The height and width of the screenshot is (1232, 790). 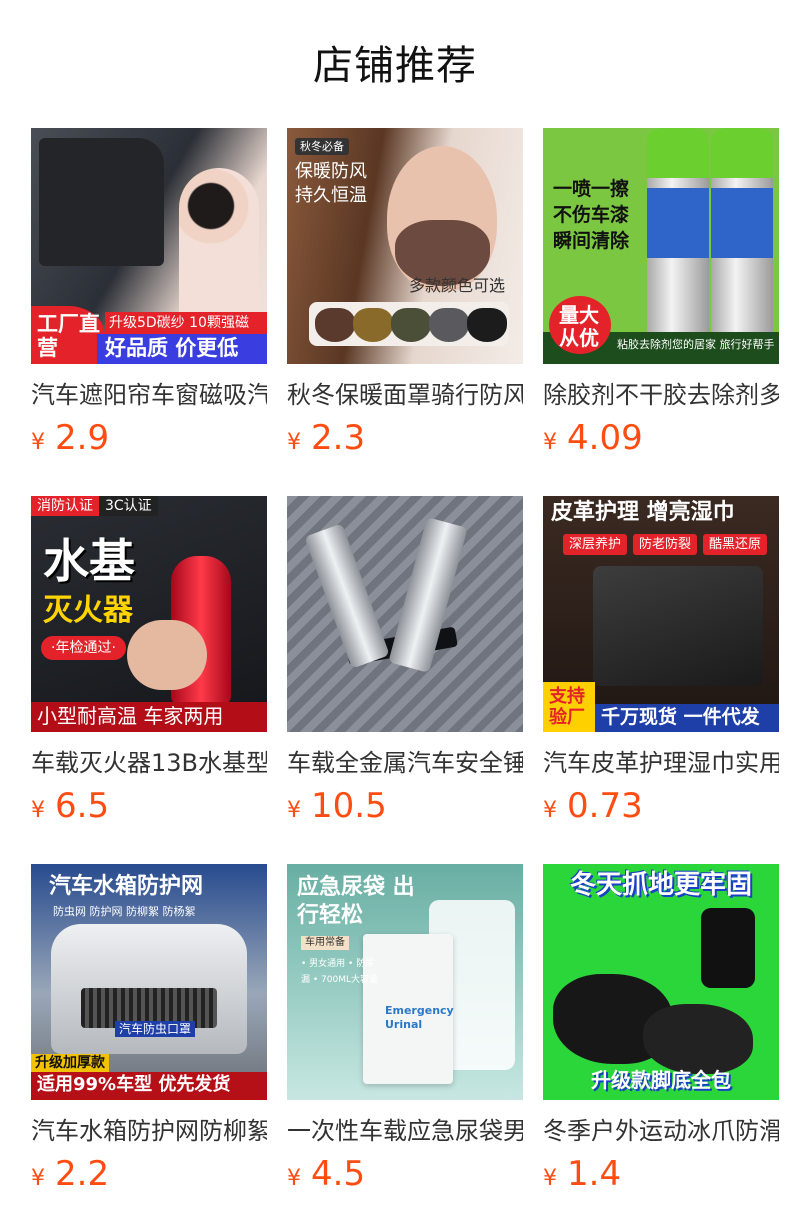 What do you see at coordinates (419, 1017) in the screenshot?
I see `package-label: Emergency Urinal` at bounding box center [419, 1017].